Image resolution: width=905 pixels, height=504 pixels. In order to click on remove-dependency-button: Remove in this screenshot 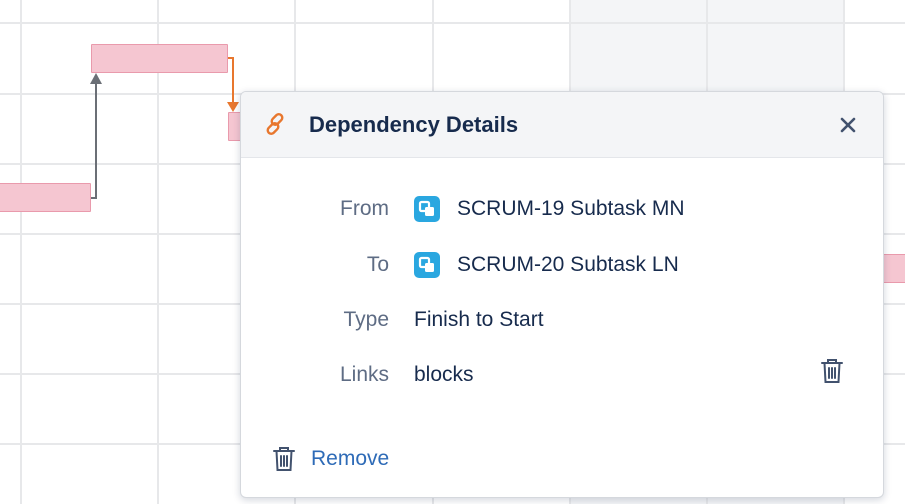, I will do `click(331, 459)`.